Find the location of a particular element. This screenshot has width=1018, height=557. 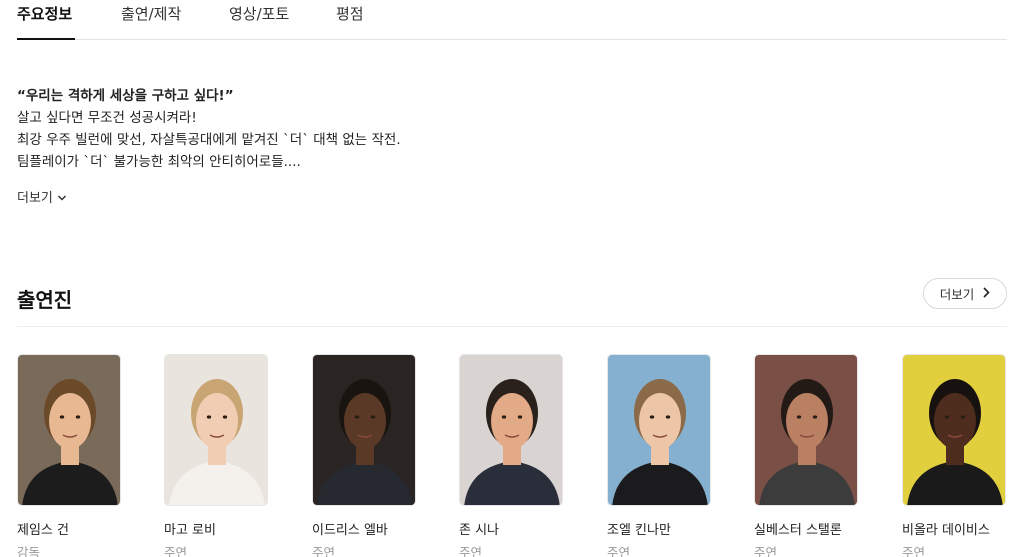

cast-item: 비올라 데이비스 주연 is located at coordinates (960, 455).